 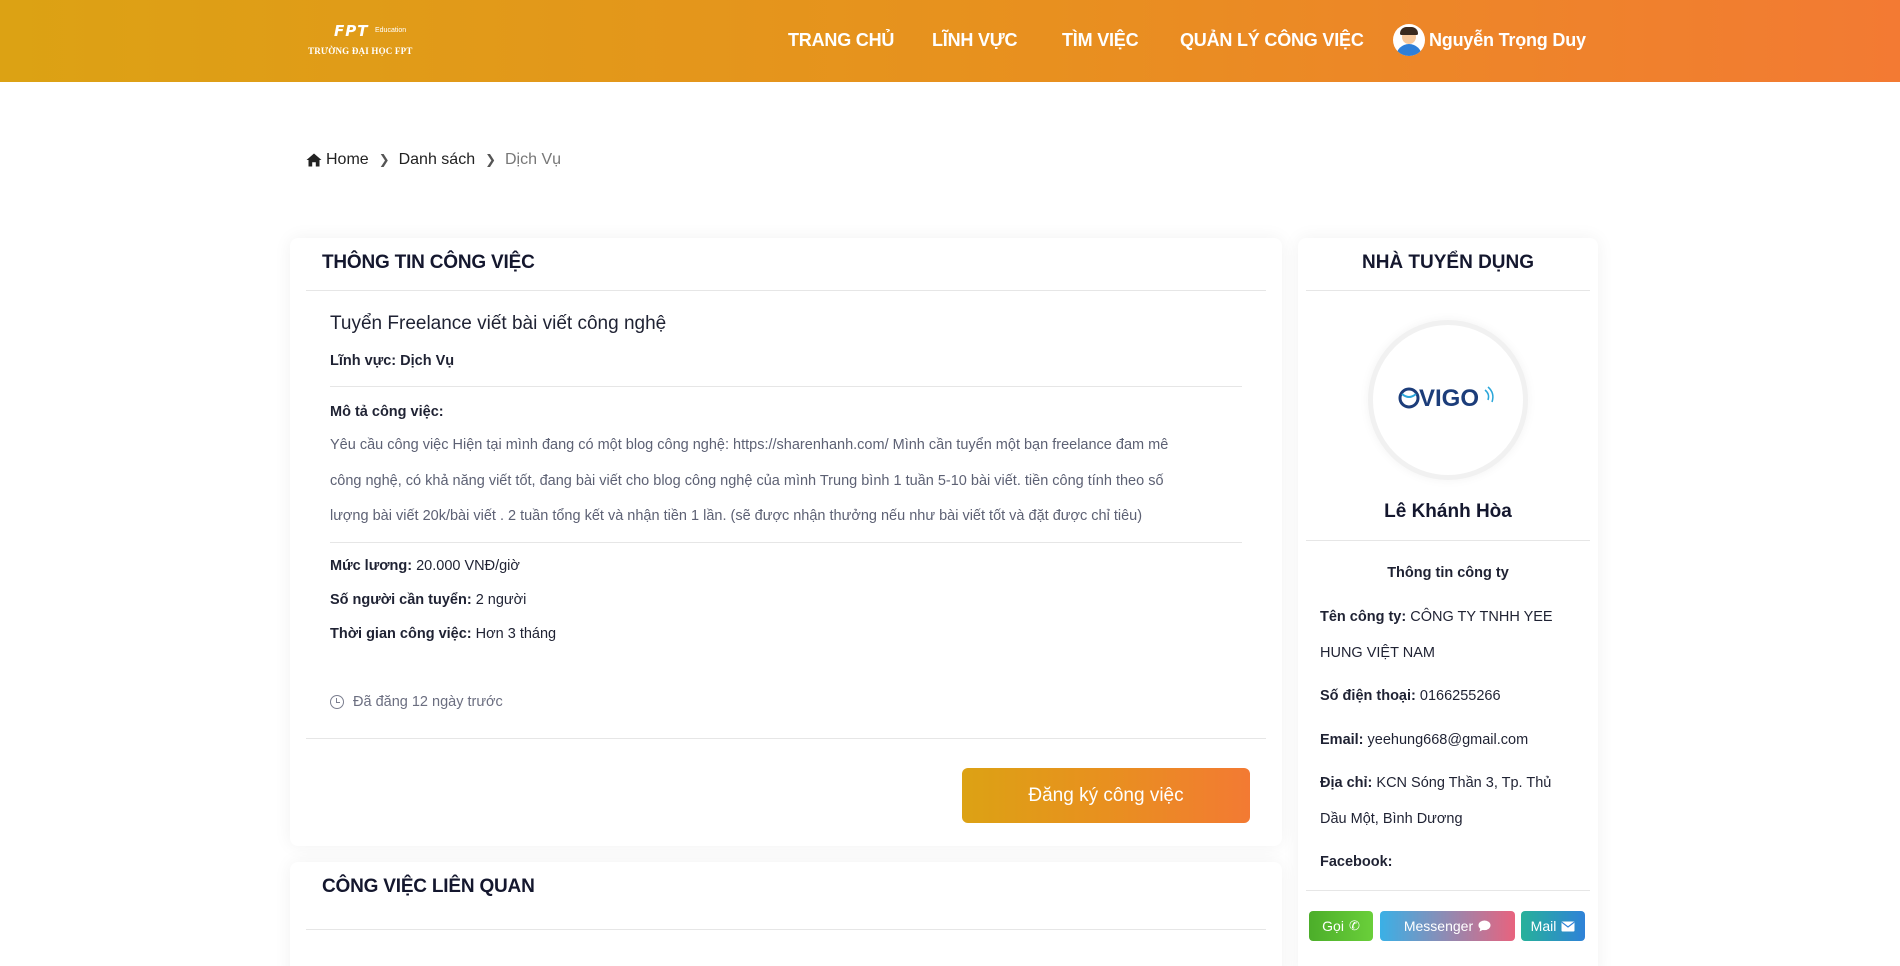 What do you see at coordinates (391, 30) in the screenshot?
I see `logo-sub: Education` at bounding box center [391, 30].